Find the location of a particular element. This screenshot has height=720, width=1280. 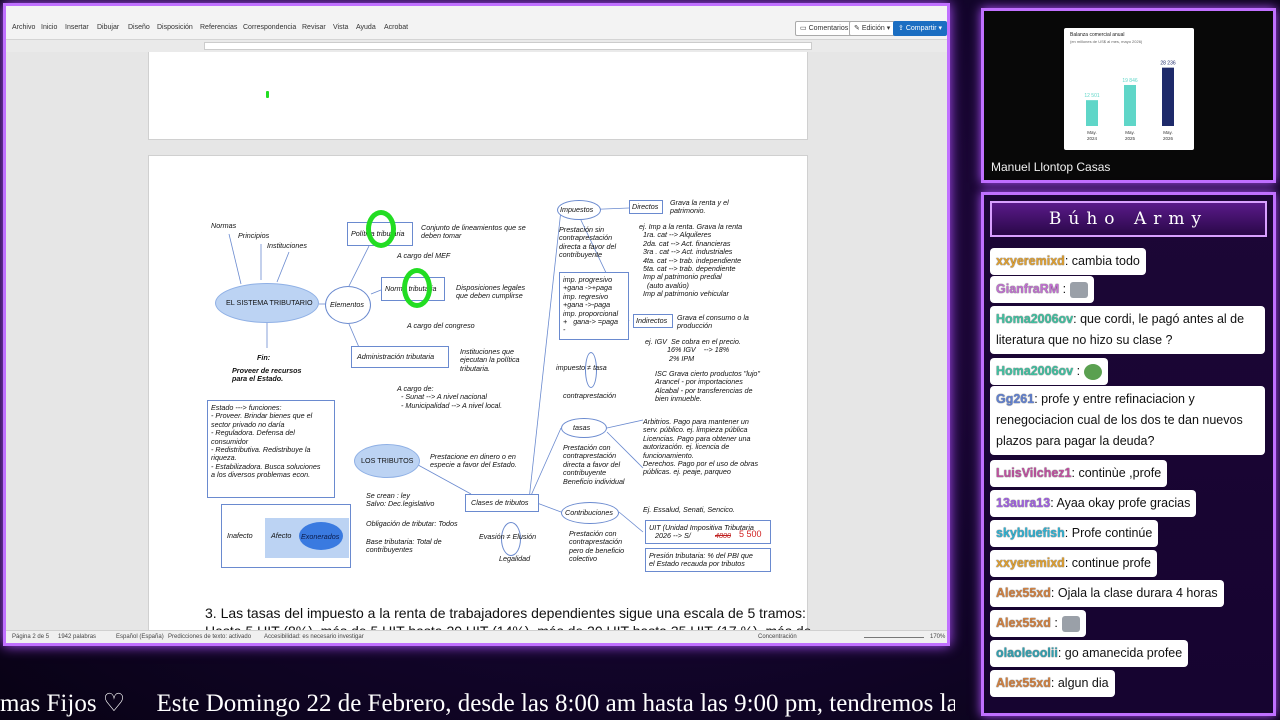

ruler is located at coordinates (476, 46).